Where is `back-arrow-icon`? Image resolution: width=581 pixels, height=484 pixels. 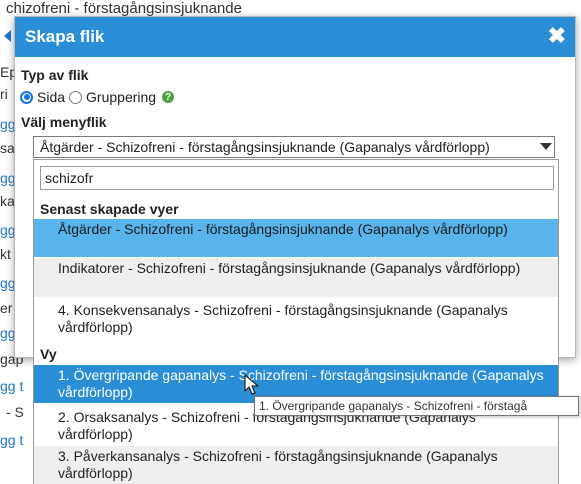
back-arrow-icon is located at coordinates (7, 36).